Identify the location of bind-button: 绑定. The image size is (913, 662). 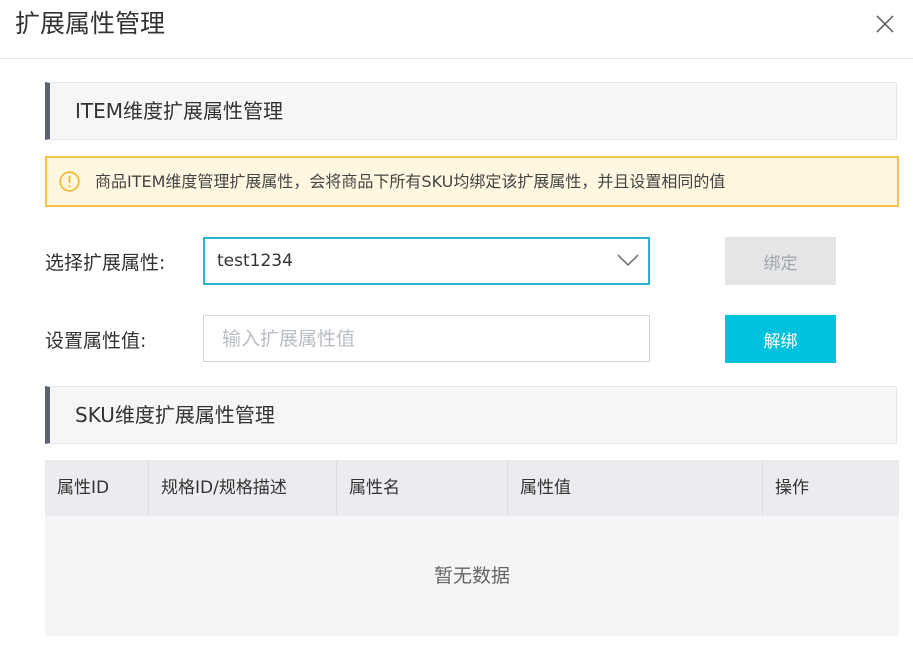
(780, 261).